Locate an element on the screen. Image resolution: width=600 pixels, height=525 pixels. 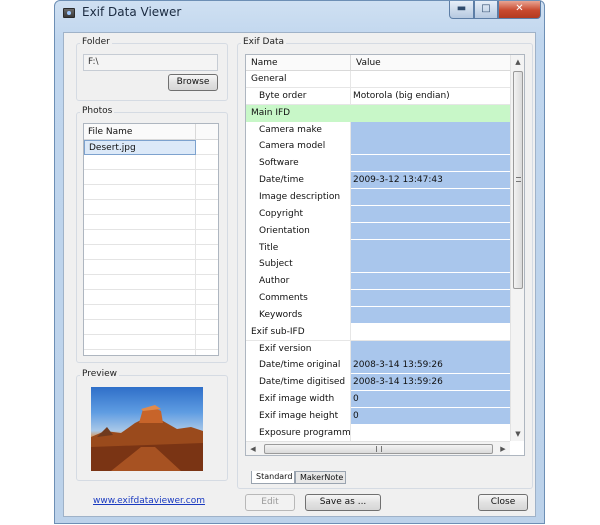
minimize-button: ▬ is located at coordinates (461, 10).